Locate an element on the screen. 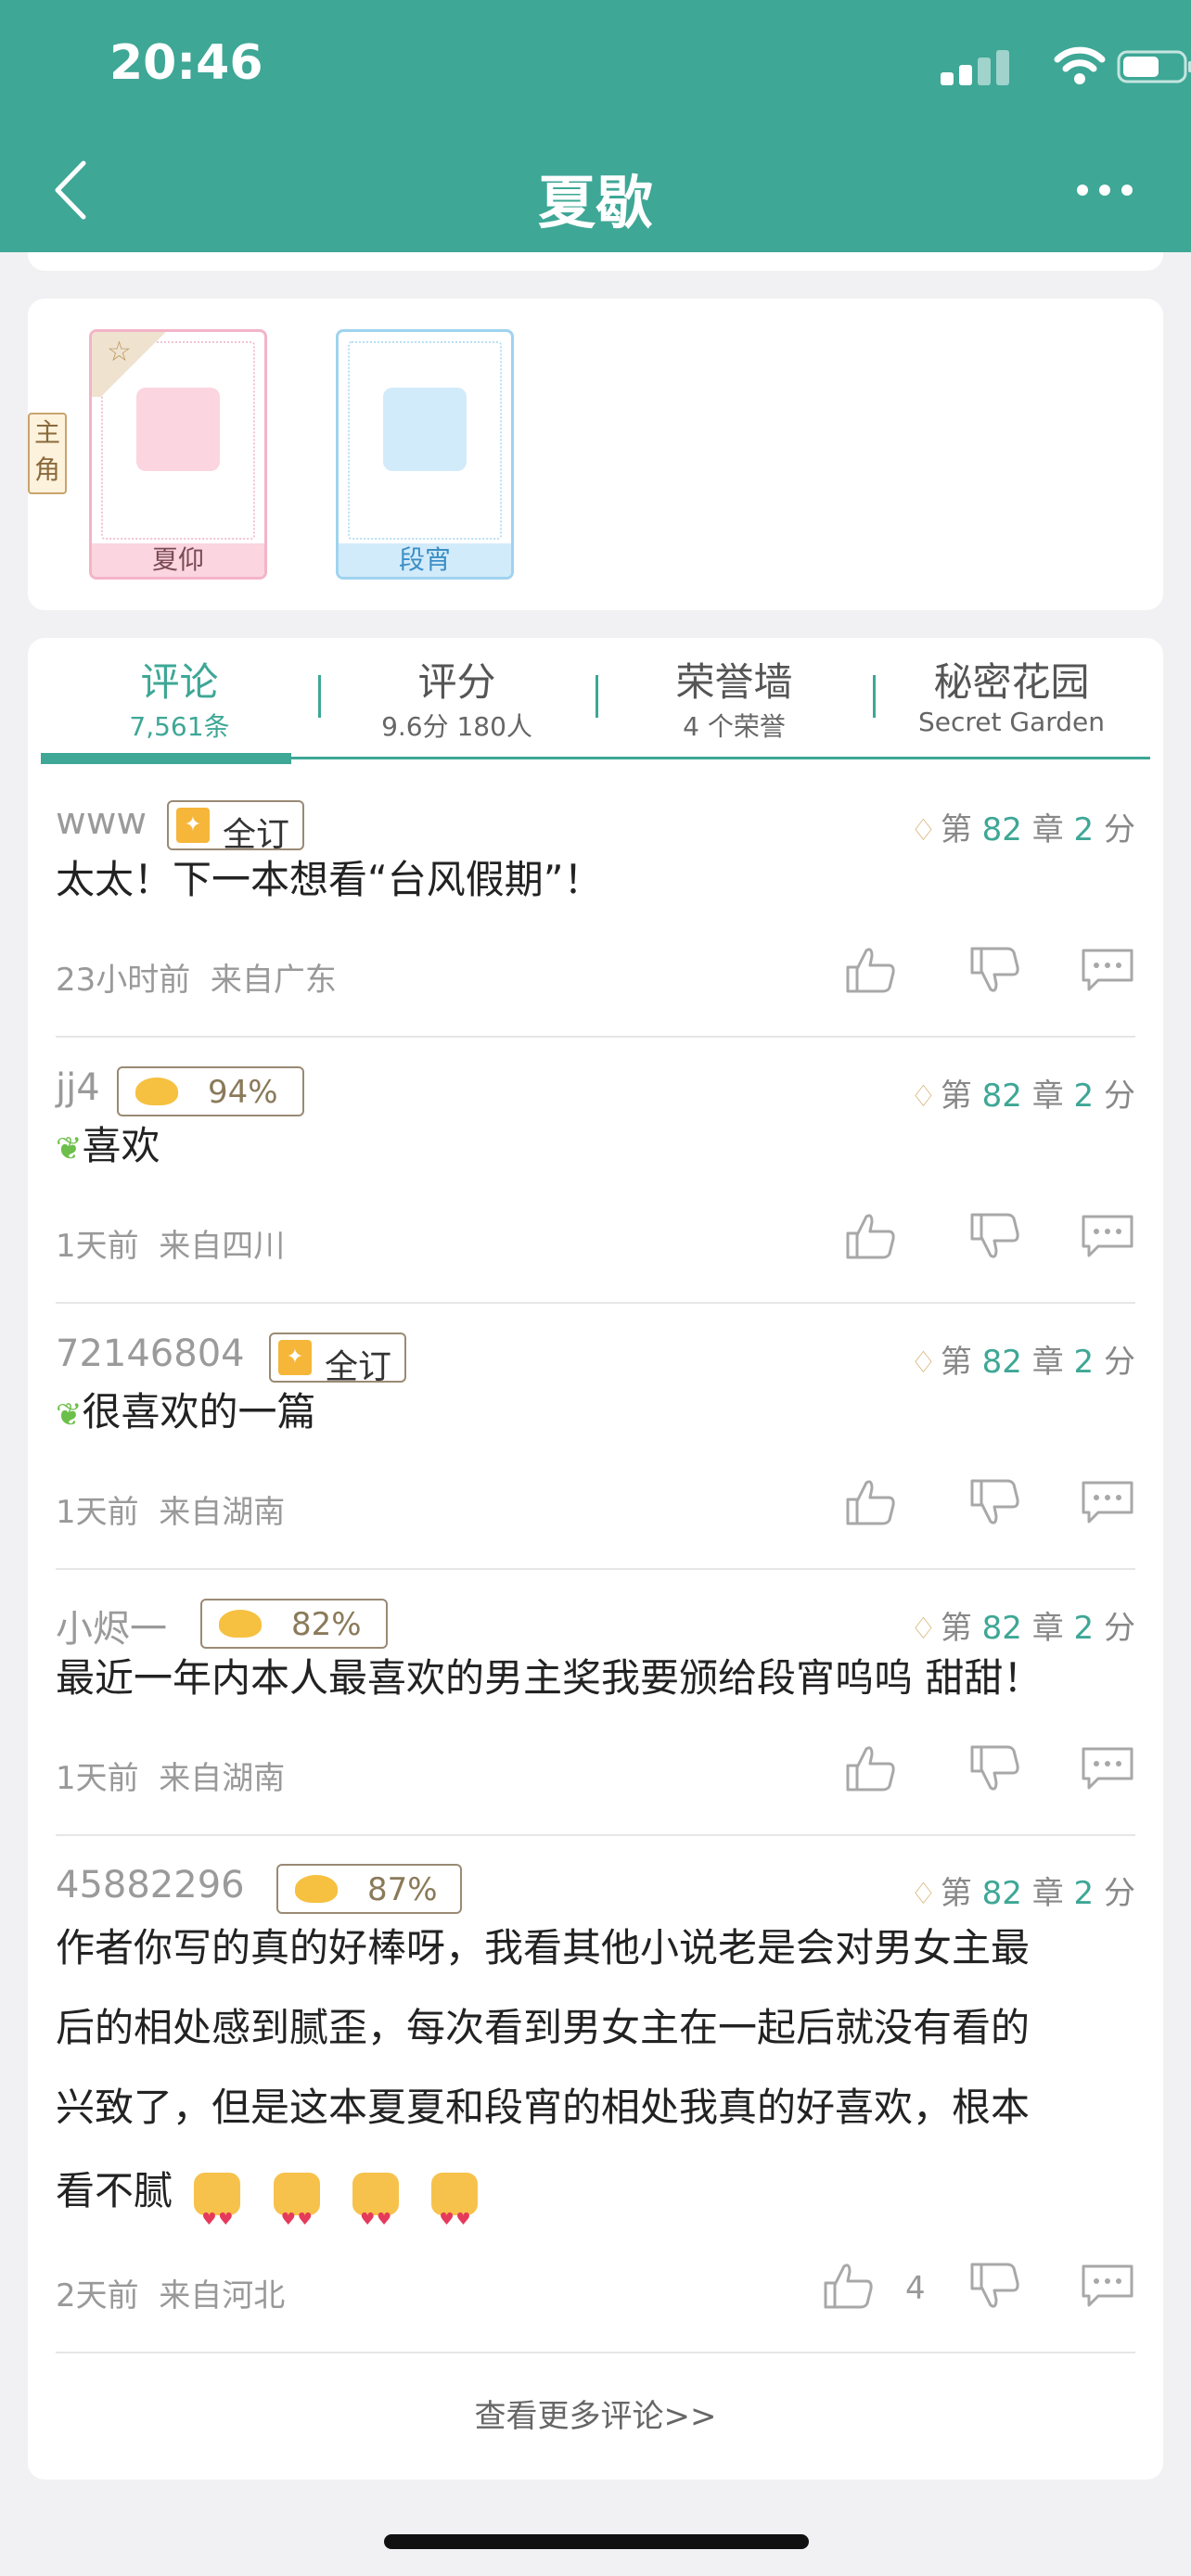 Image resolution: width=1191 pixels, height=2576 pixels. comment-text: ❦很喜欢的一篇 is located at coordinates (186, 1412).